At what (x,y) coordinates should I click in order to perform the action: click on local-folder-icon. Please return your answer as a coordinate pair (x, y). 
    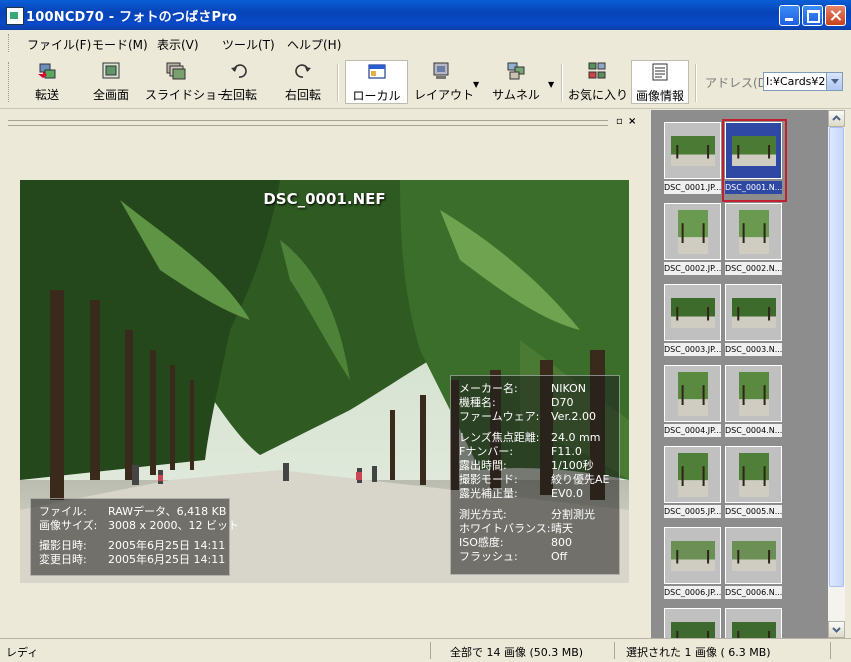
    Looking at the image, I should click on (377, 72).